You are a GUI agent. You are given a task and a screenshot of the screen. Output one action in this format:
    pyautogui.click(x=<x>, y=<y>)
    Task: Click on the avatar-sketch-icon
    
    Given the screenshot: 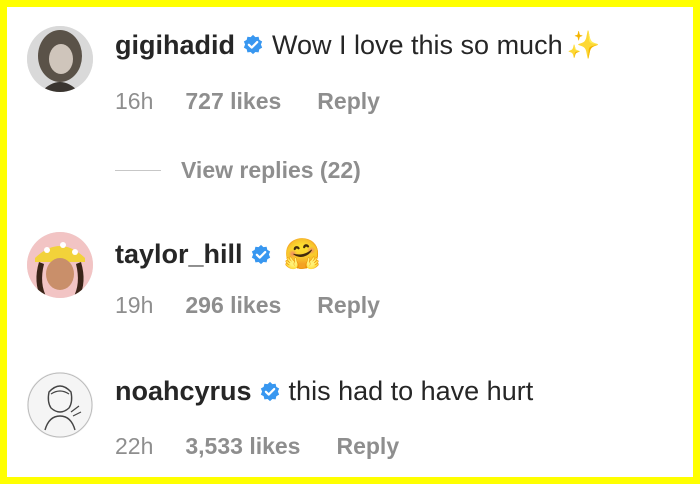 What is the action you would take?
    pyautogui.click(x=60, y=405)
    